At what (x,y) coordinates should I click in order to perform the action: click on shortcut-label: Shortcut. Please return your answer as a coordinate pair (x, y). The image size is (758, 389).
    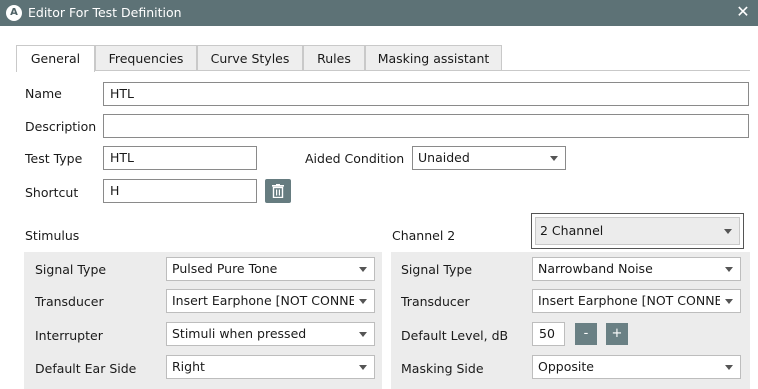
    Looking at the image, I should click on (52, 192).